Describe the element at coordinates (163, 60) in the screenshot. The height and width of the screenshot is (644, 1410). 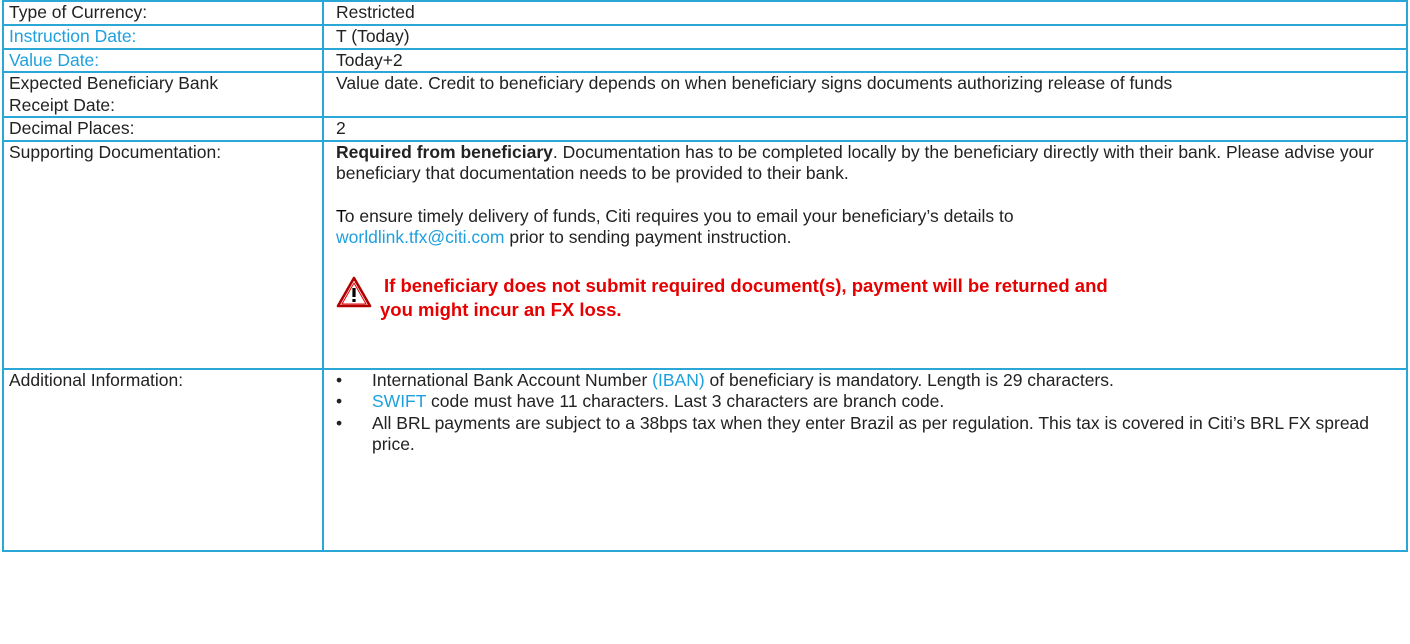
I see `label-value-date: Value Date:` at that location.